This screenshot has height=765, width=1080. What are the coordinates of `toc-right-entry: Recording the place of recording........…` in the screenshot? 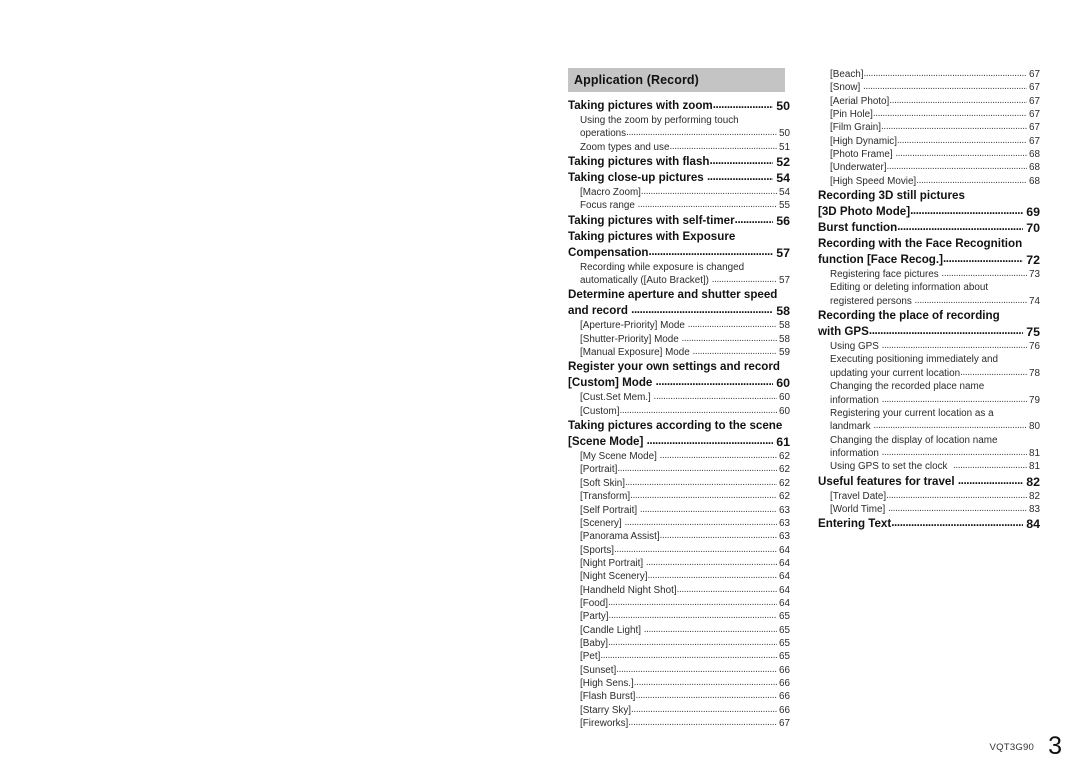 It's located at (929, 316).